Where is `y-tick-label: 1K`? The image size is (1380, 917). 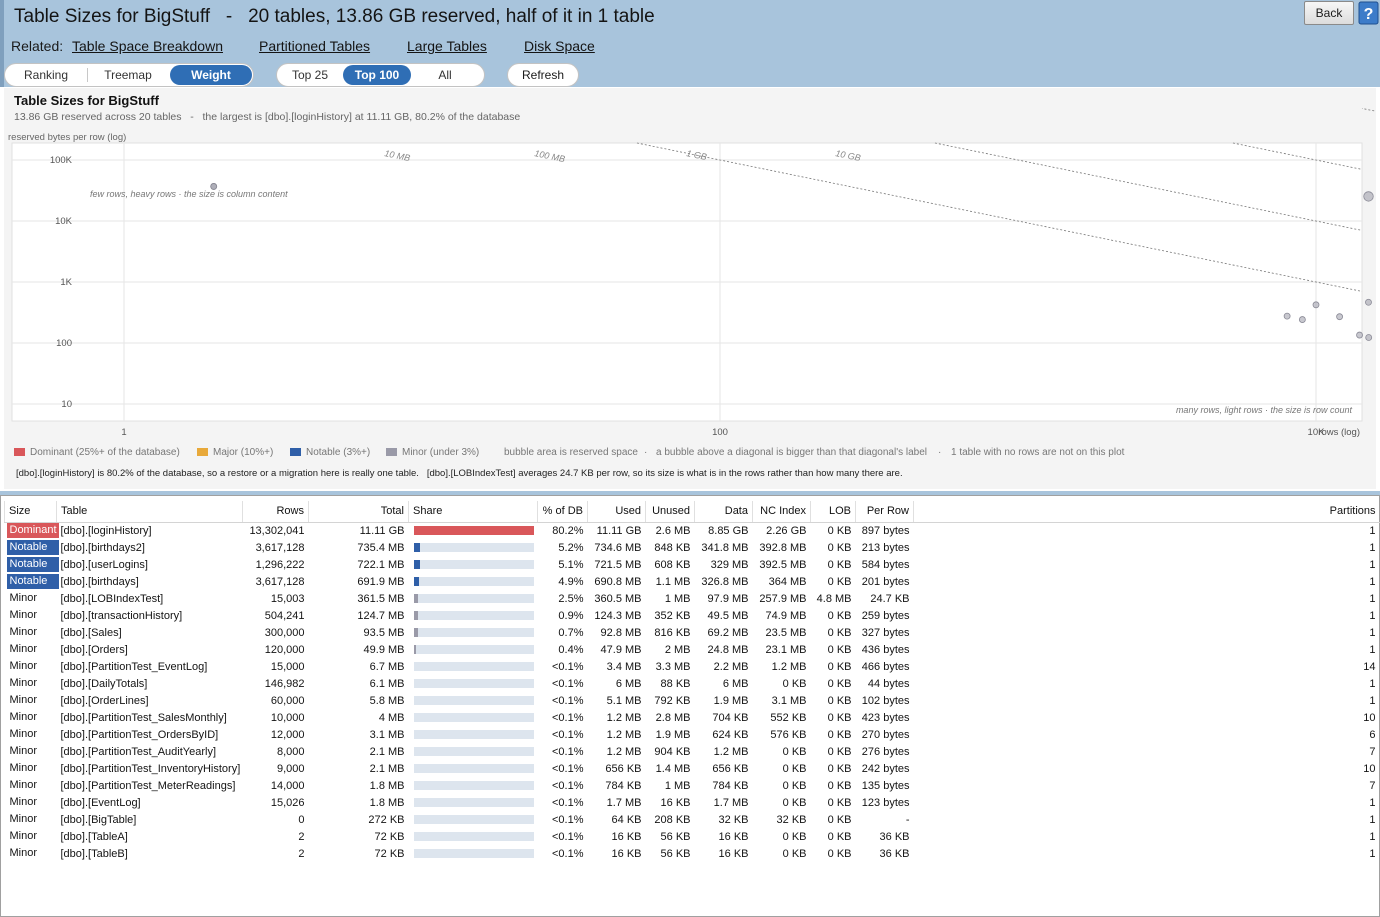 y-tick-label: 1K is located at coordinates (66, 282).